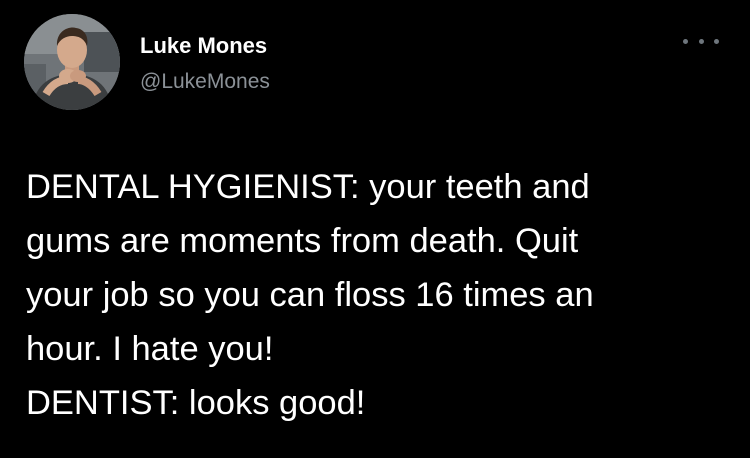  What do you see at coordinates (310, 295) in the screenshot?
I see `tweet-line: your job so you can floss 16 times an` at bounding box center [310, 295].